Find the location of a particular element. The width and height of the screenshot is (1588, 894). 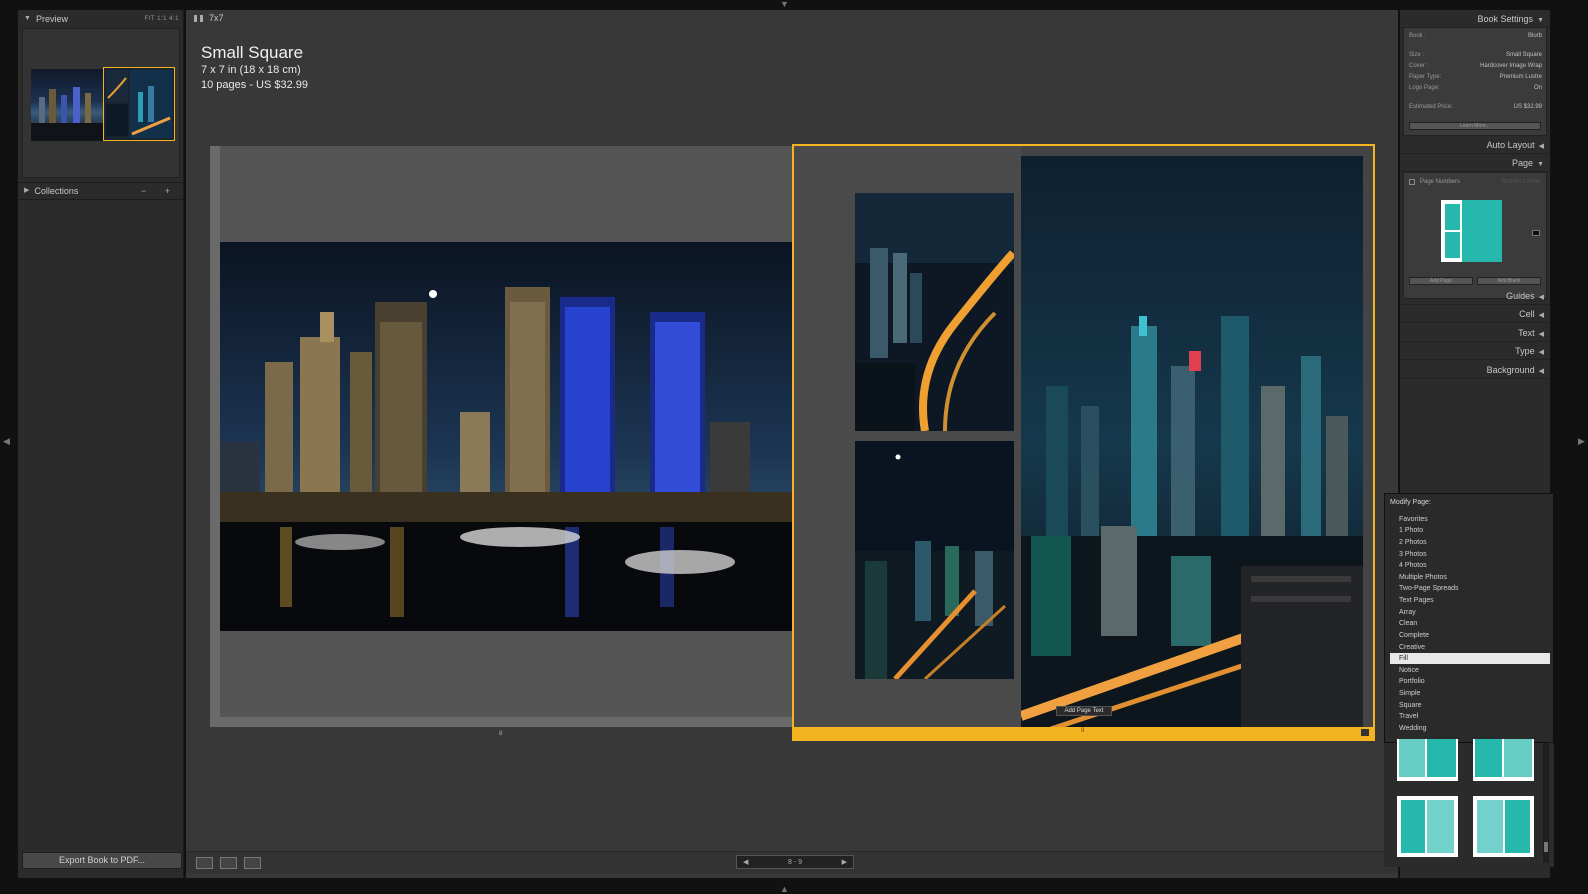

size-label: Size : is located at coordinates (1417, 55).